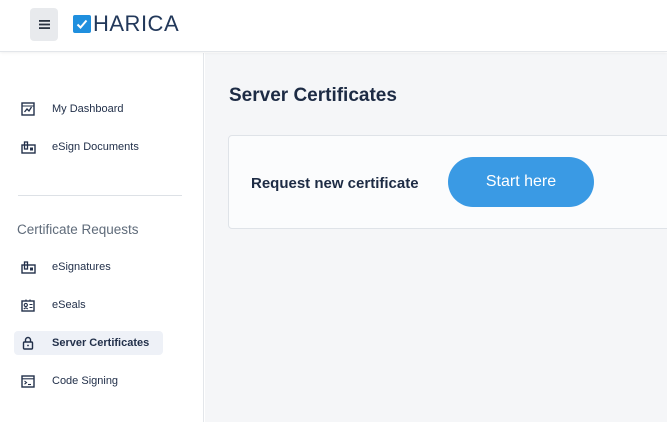 This screenshot has width=667, height=422. What do you see at coordinates (28, 109) in the screenshot?
I see `dashboard-icon` at bounding box center [28, 109].